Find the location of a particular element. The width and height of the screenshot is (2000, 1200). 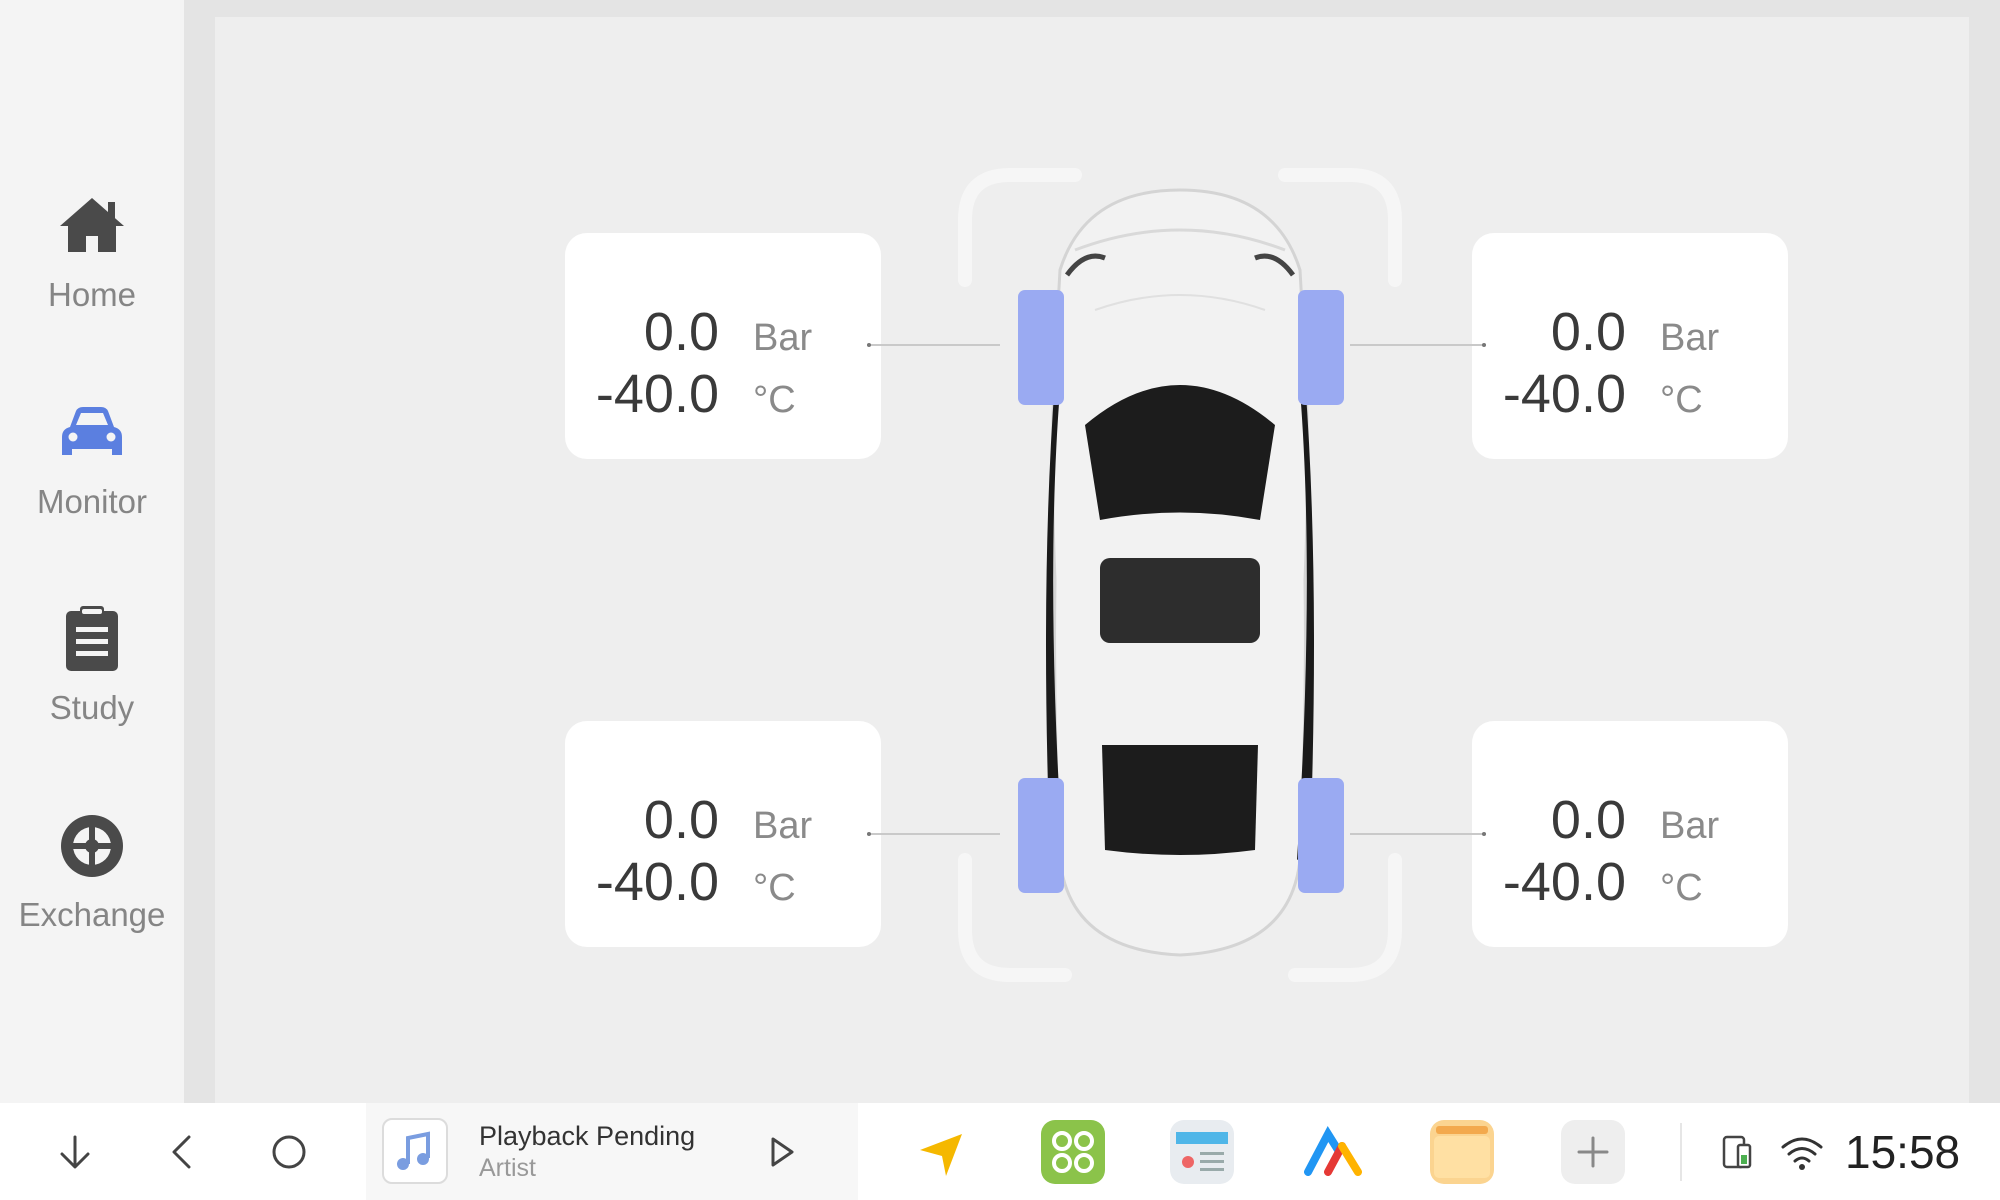

sidebar: Home Monitor Study Exchange is located at coordinates (92, 551).